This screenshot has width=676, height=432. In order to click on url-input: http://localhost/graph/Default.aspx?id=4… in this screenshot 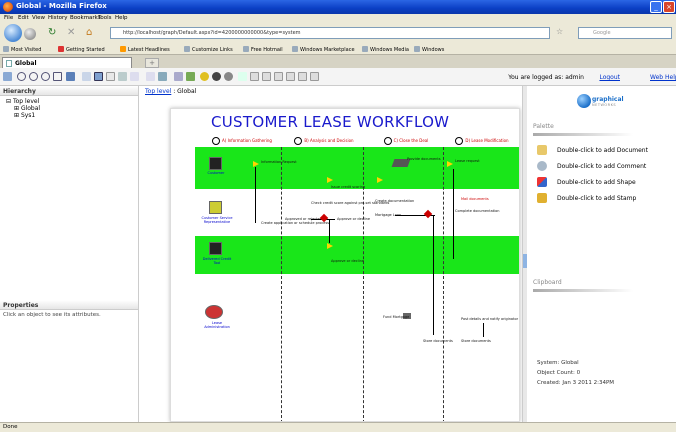, I will do `click(330, 33)`.